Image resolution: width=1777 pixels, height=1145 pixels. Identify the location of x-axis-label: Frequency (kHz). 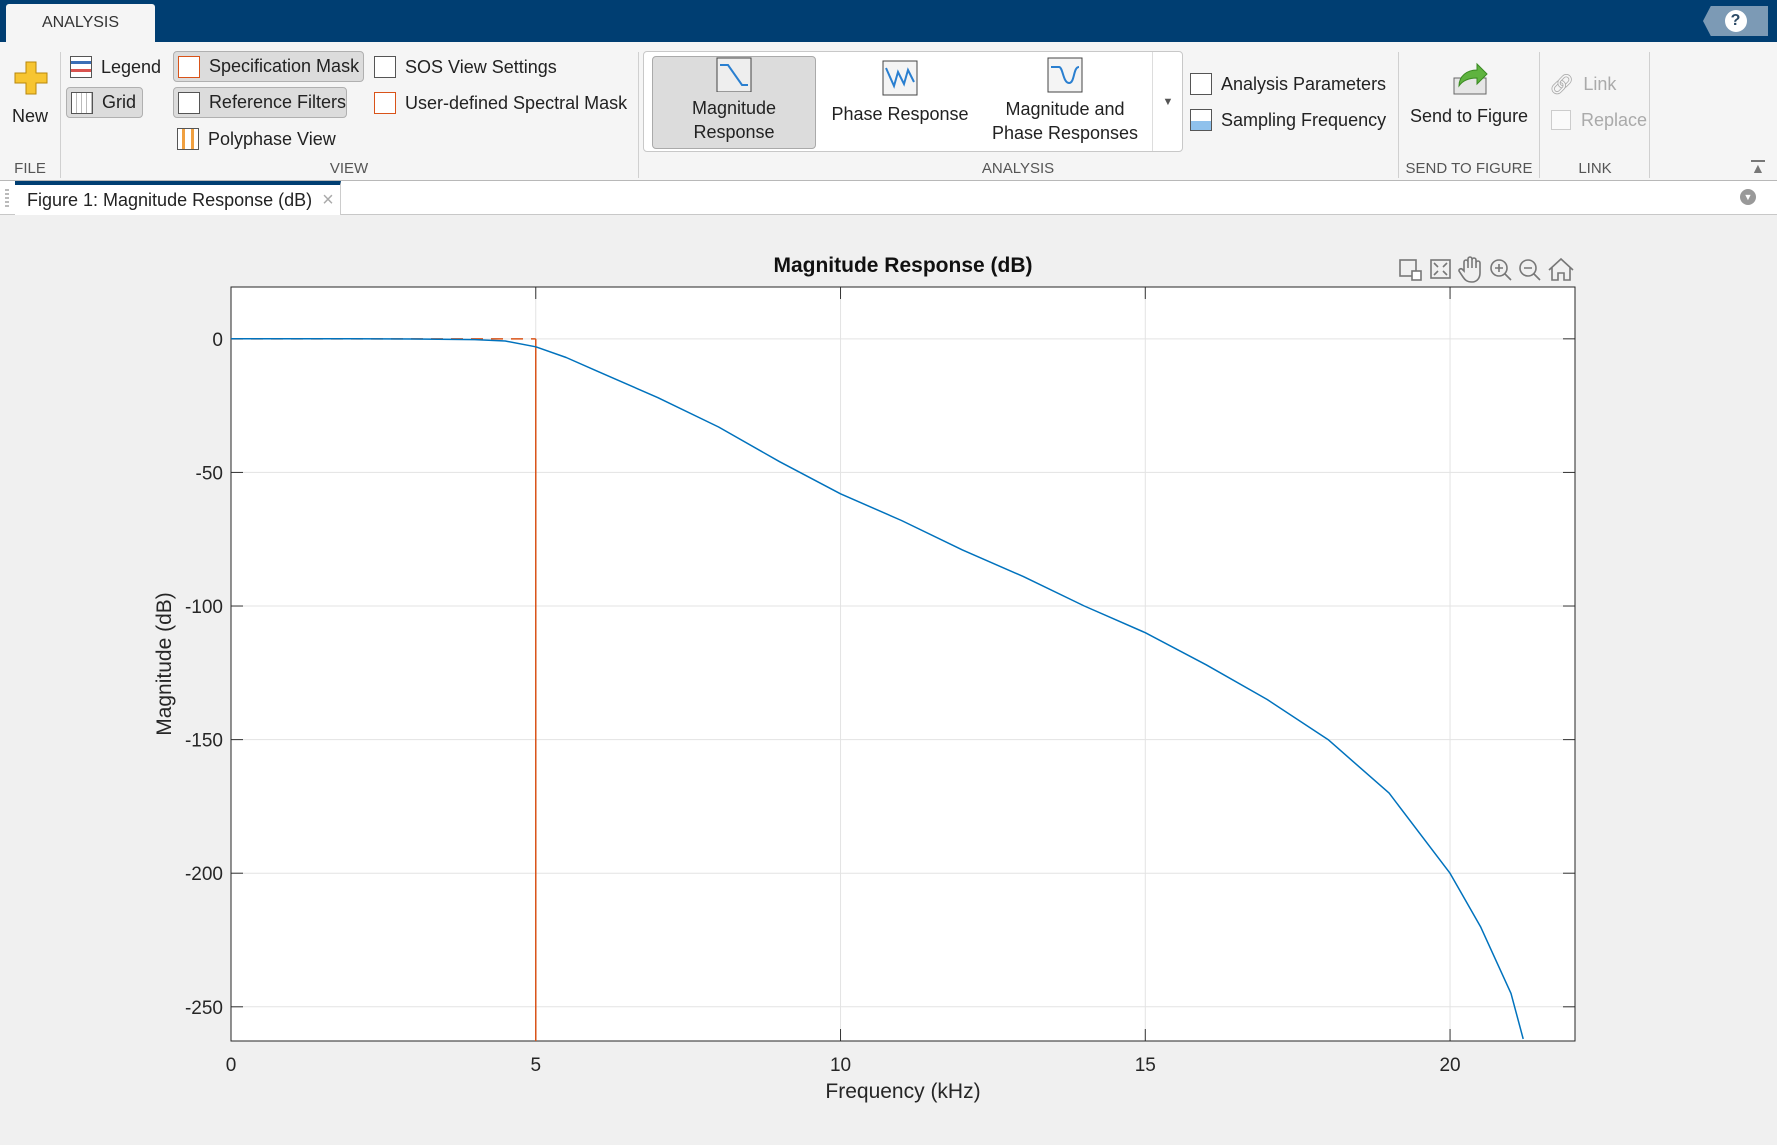
(902, 1091).